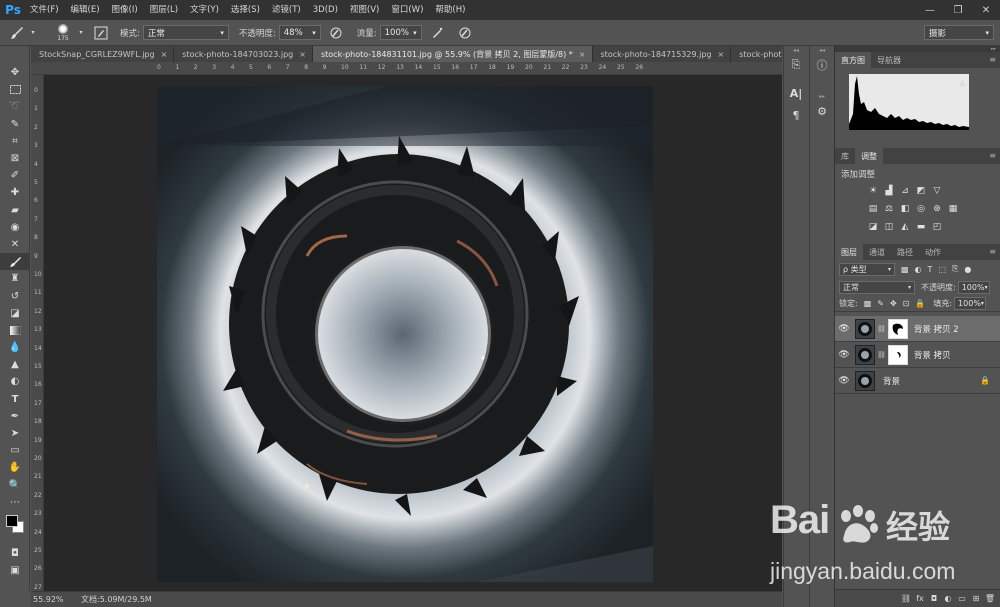  Describe the element at coordinates (15, 330) in the screenshot. I see `gradient-tool-icon` at that location.